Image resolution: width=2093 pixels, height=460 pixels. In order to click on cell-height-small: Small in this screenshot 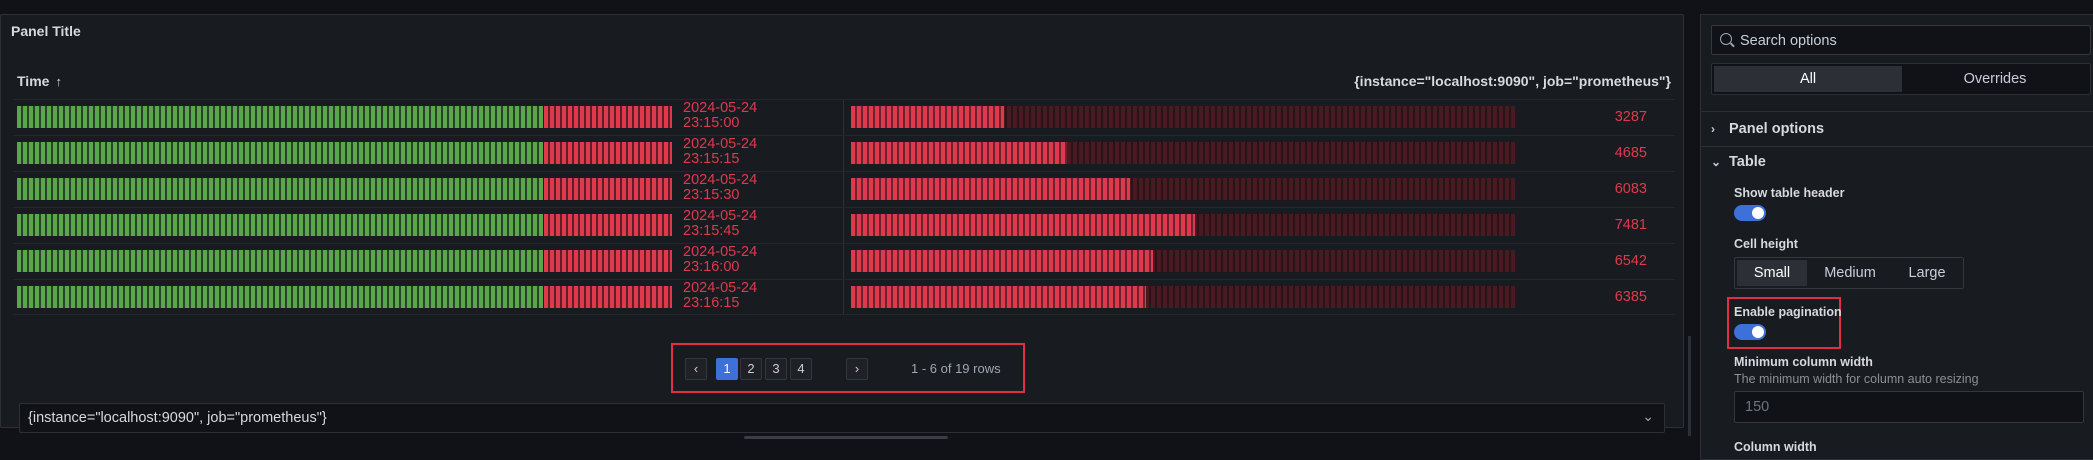, I will do `click(1772, 273)`.